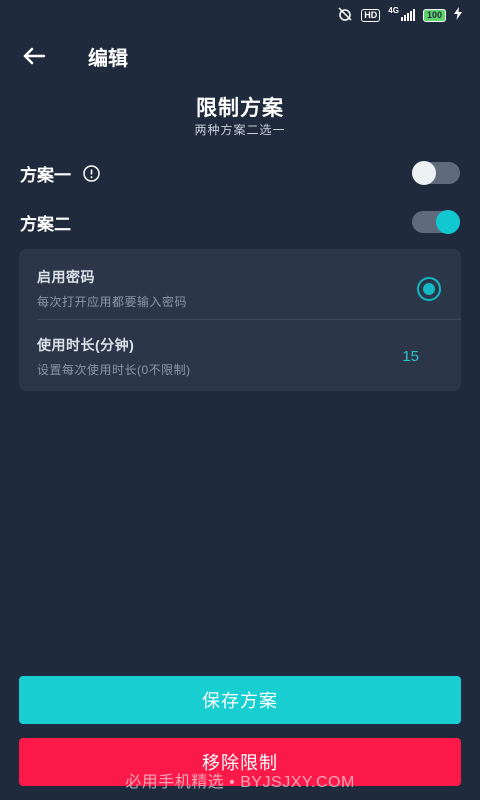  What do you see at coordinates (240, 173) in the screenshot?
I see `option-row-plan-one: 方案一` at bounding box center [240, 173].